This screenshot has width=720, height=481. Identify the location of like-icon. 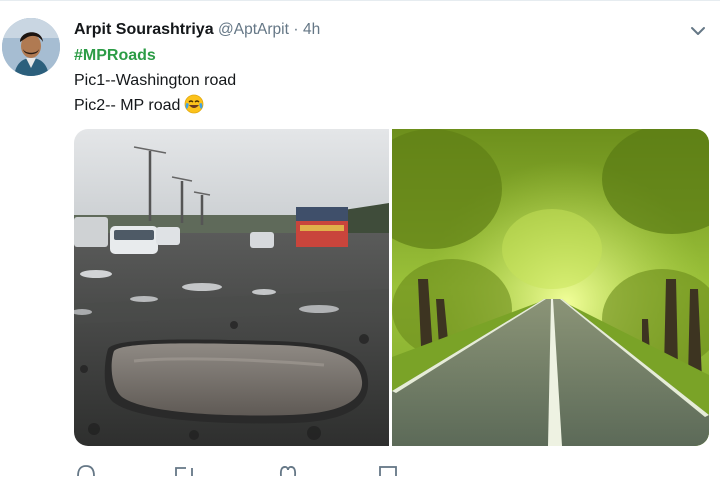
(288, 472).